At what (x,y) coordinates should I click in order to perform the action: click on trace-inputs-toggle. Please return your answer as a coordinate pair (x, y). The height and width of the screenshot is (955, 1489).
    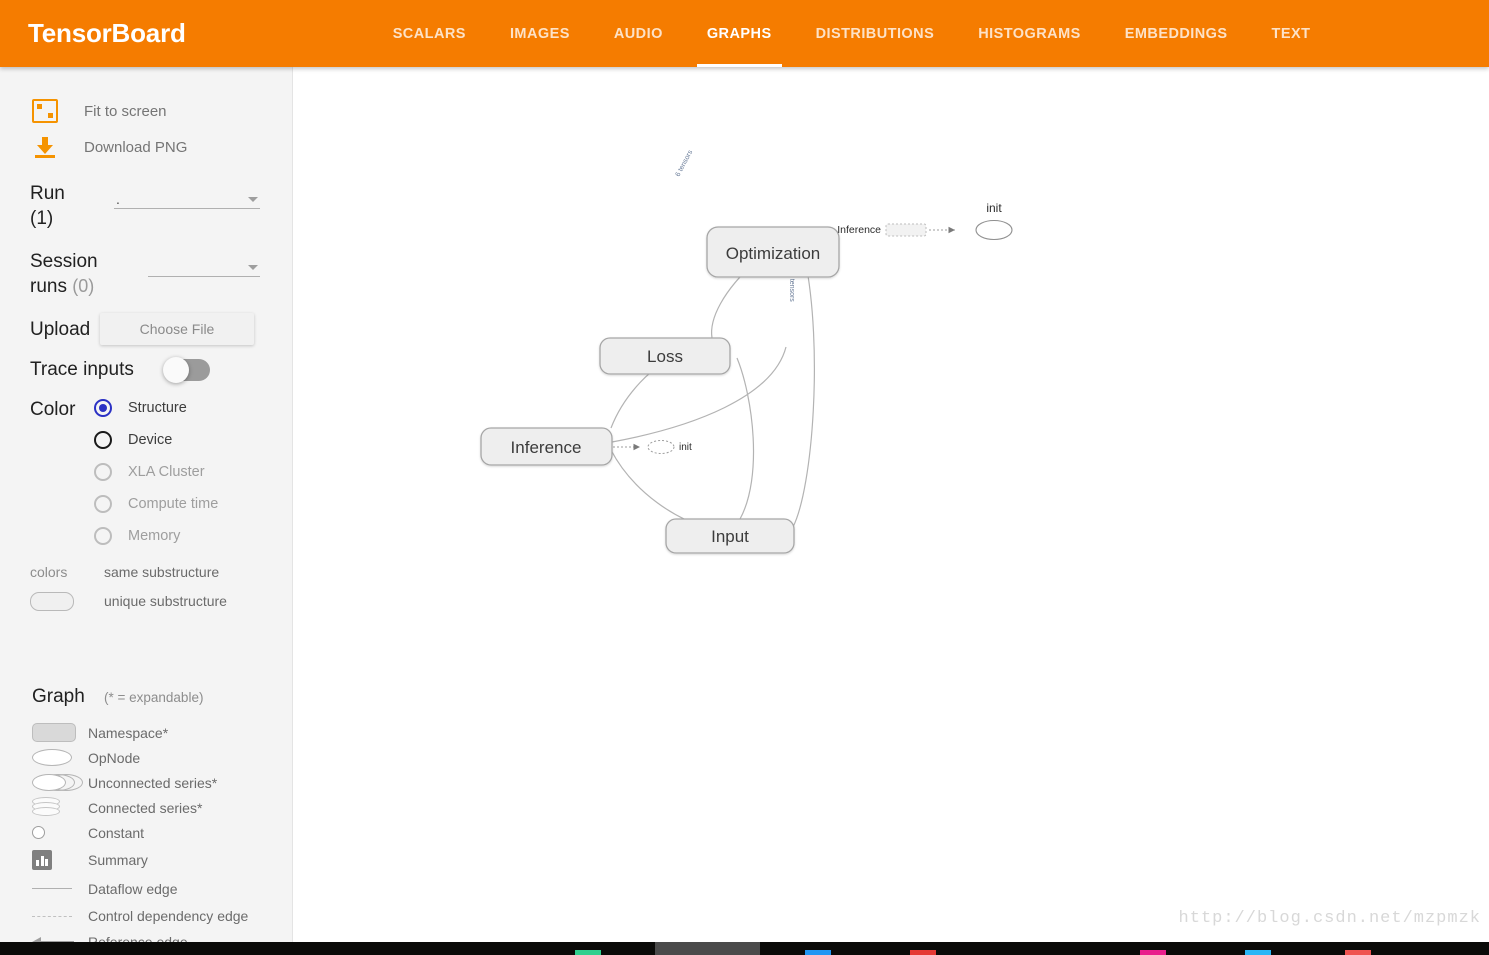
    Looking at the image, I should click on (186, 369).